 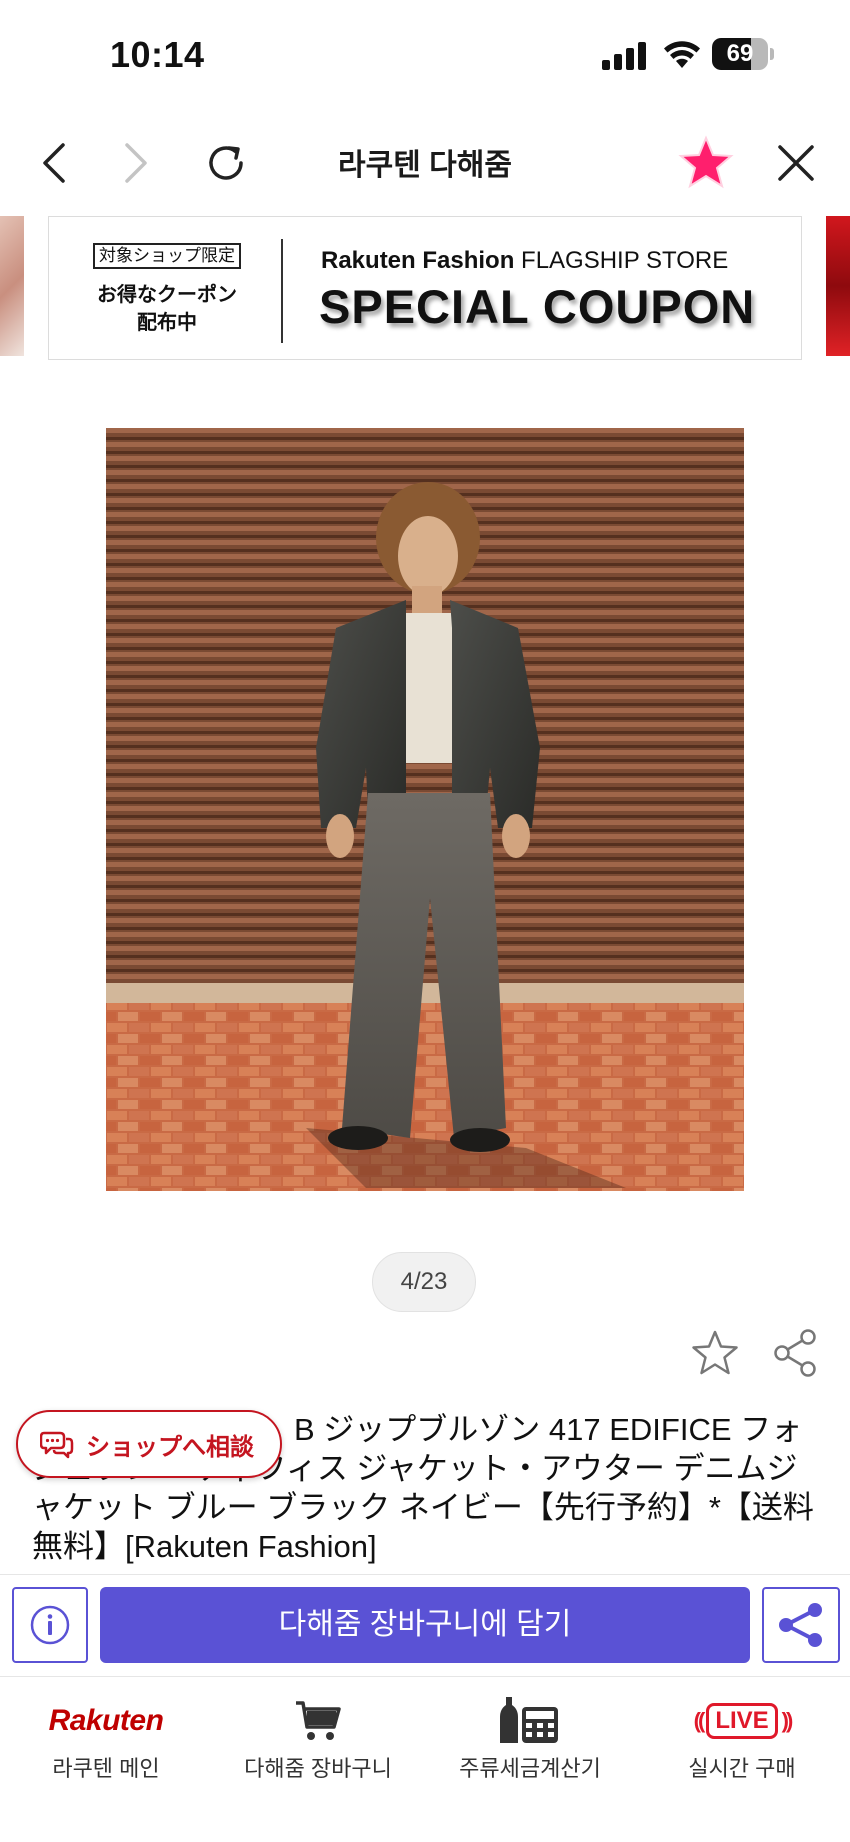 I want to click on share-page-button, so click(x=801, y=1625).